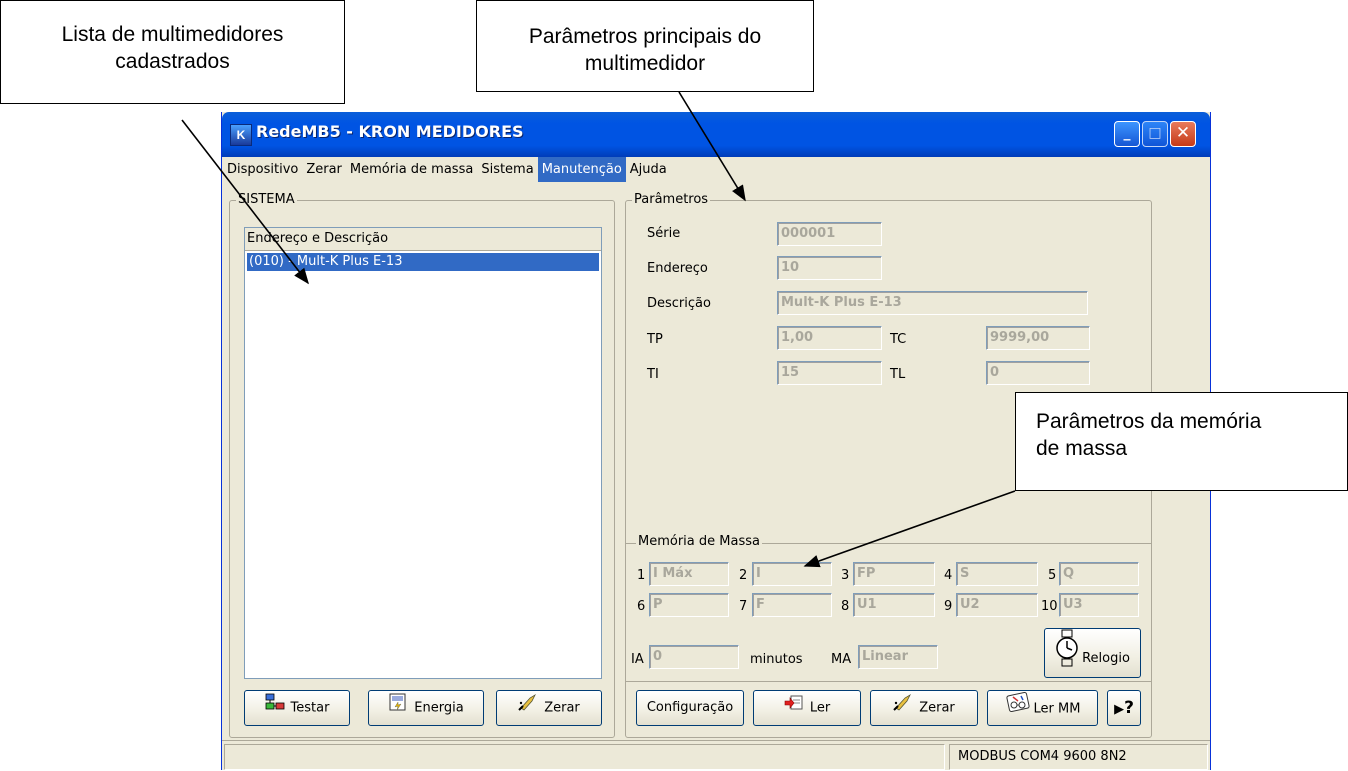 The width and height of the screenshot is (1348, 771). Describe the element at coordinates (829, 338) in the screenshot. I see `tp-field: 1,00` at that location.